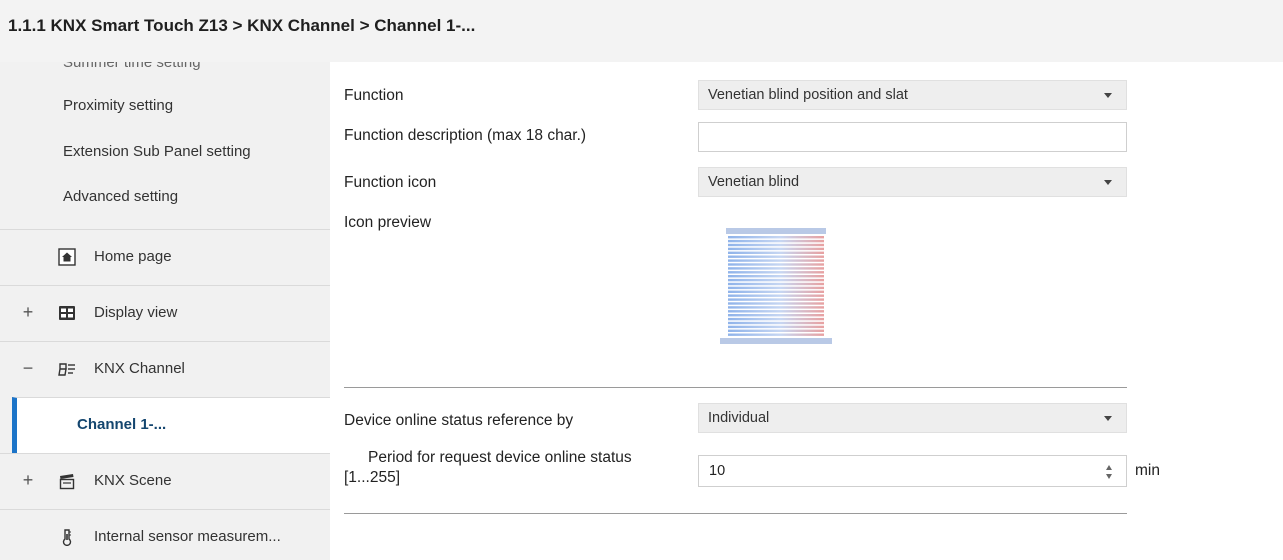 This screenshot has height=560, width=1283. I want to click on function-description-input, so click(912, 137).